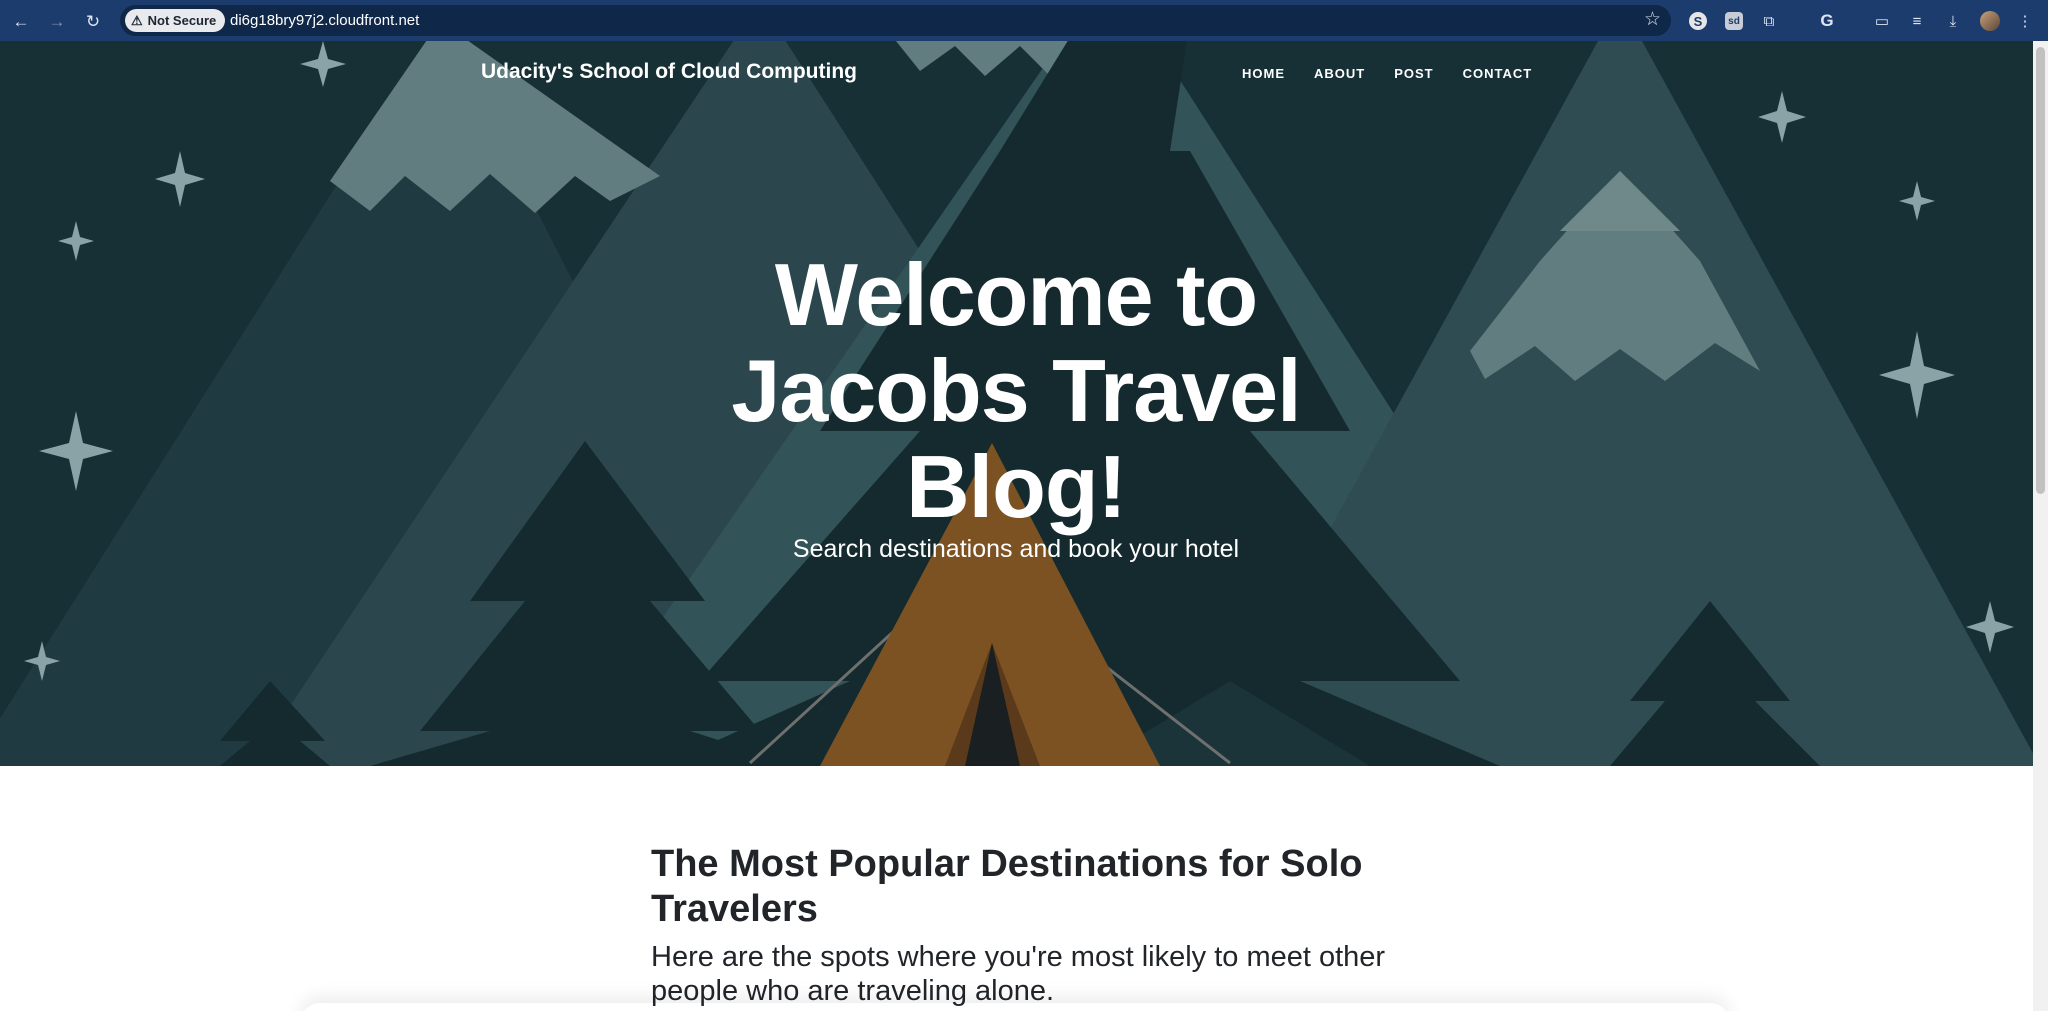 The height and width of the screenshot is (1011, 2048). I want to click on puzzle-piece-icon: ⧉, so click(1769, 21).